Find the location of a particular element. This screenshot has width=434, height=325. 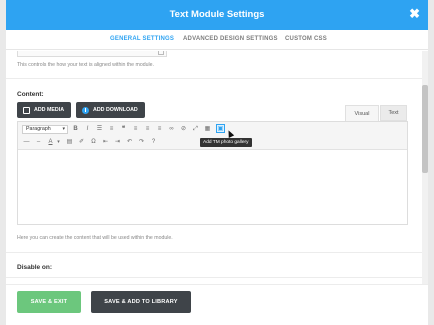

modal-footer: SAVE & EXIT SAVE & ADD TO LIBRARY is located at coordinates (217, 304).